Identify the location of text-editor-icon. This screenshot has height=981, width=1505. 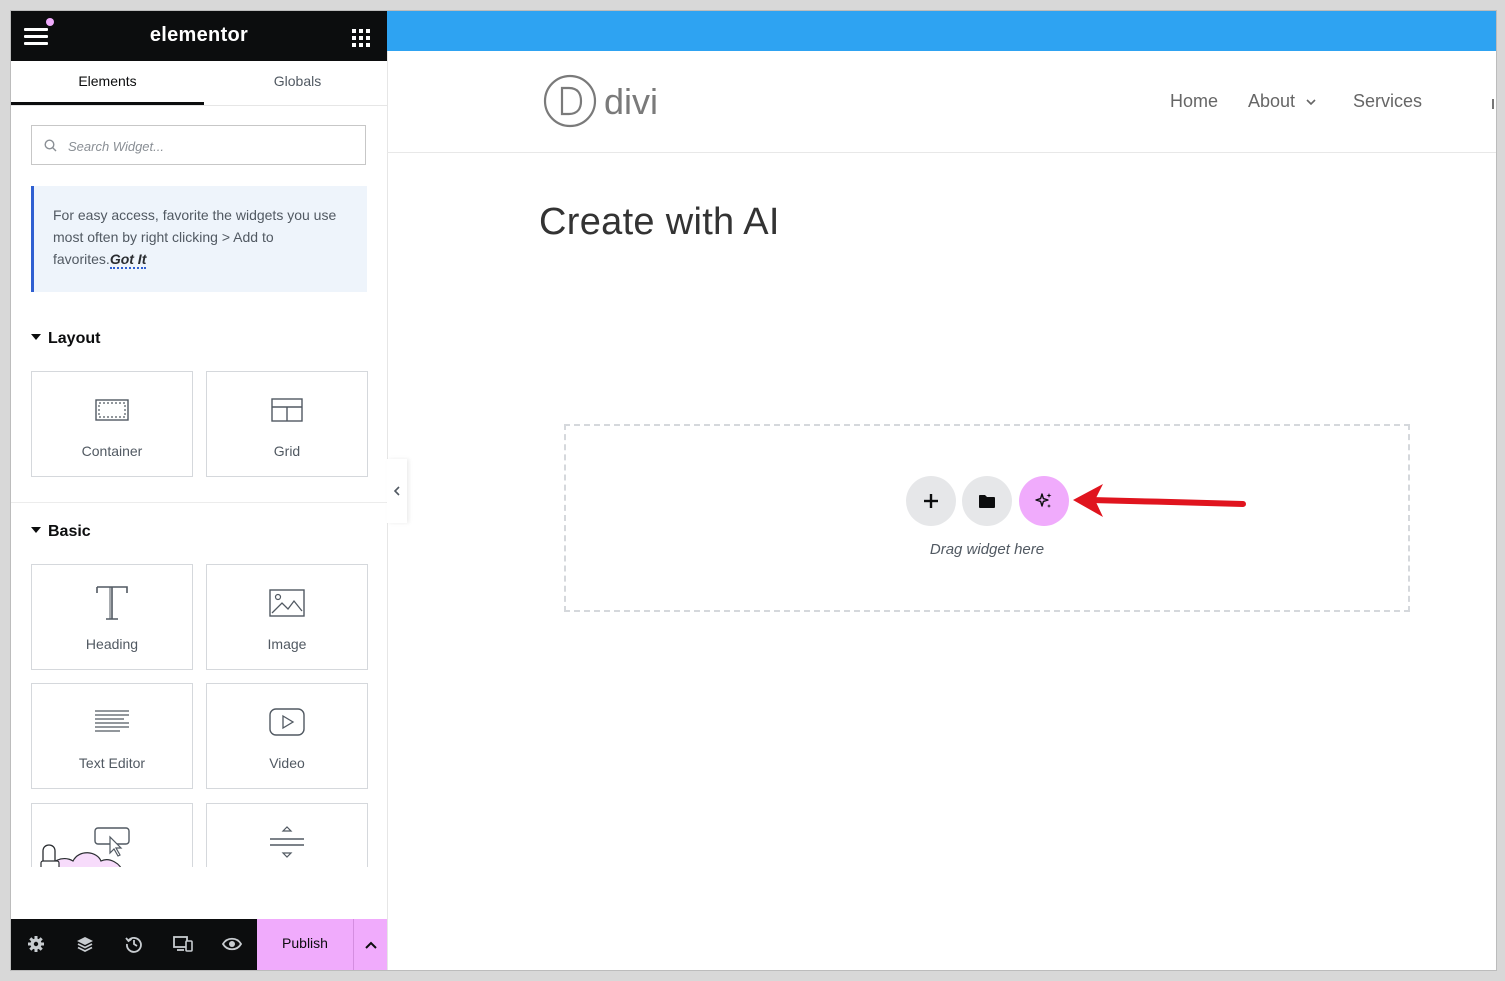
(112, 722).